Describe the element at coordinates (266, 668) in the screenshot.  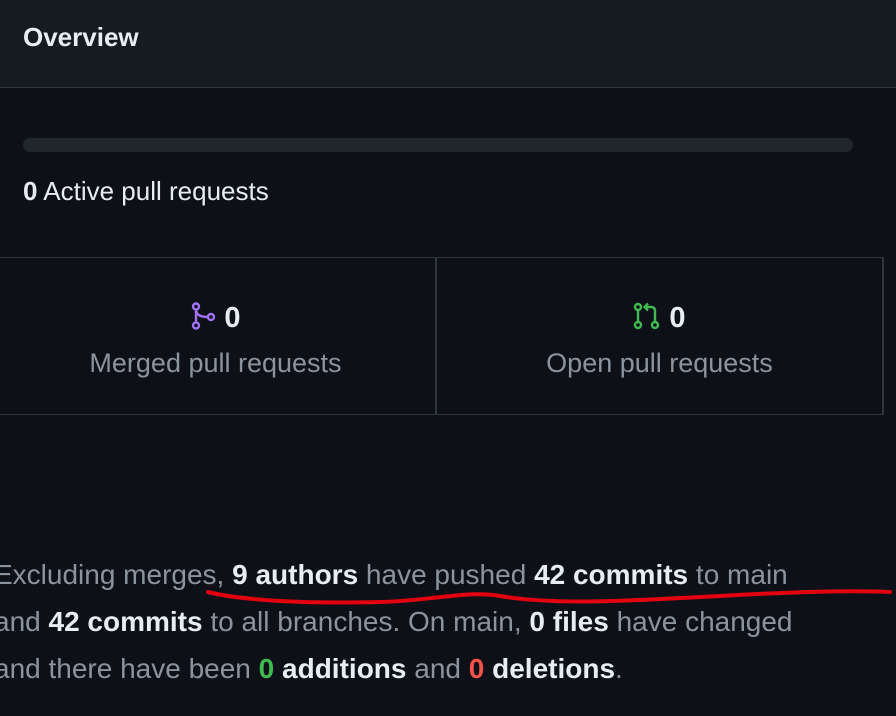
I see `additions-count: 0` at that location.